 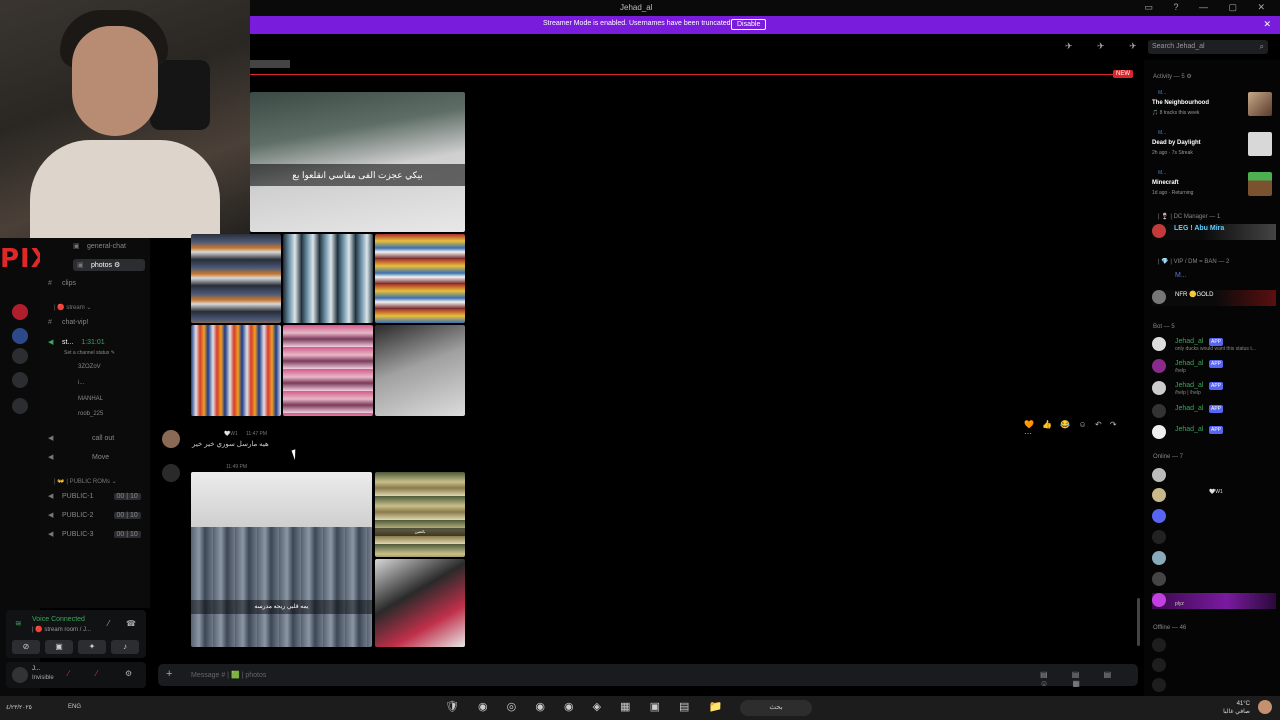 What do you see at coordinates (1267, 24) in the screenshot?
I see `close-icon: ✕` at bounding box center [1267, 24].